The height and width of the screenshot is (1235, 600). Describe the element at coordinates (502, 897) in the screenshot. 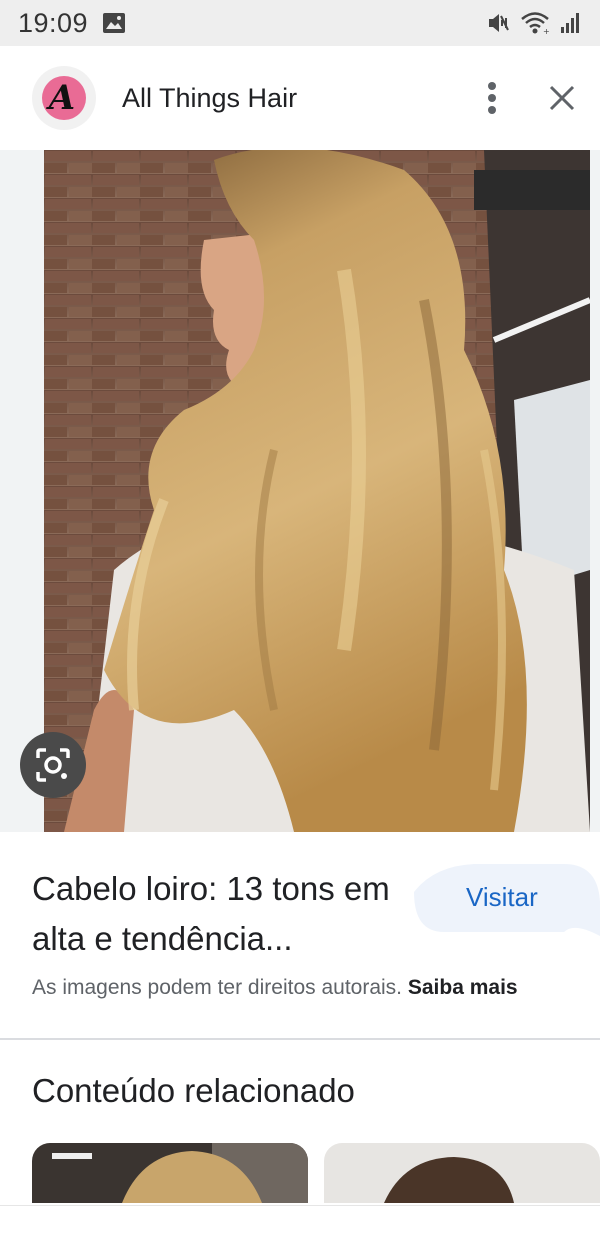

I see `visit-button: Visitar` at that location.